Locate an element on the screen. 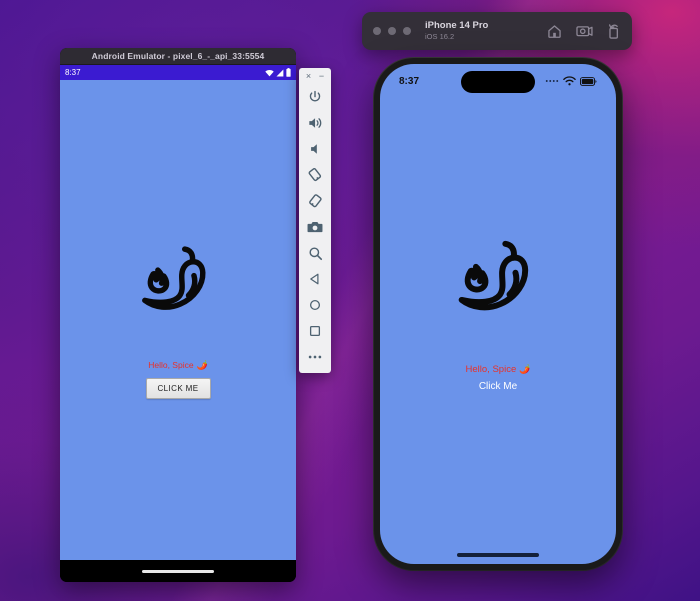 This screenshot has width=700, height=601. emulator-window-buttons: × − is located at coordinates (315, 76).